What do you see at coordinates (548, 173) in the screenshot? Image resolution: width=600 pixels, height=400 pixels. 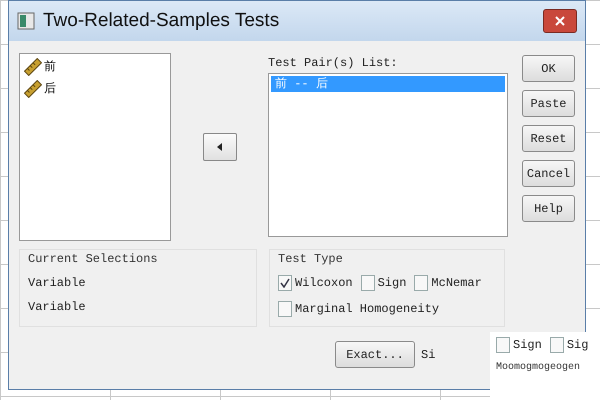 I see `dialog-button: Cancel` at bounding box center [548, 173].